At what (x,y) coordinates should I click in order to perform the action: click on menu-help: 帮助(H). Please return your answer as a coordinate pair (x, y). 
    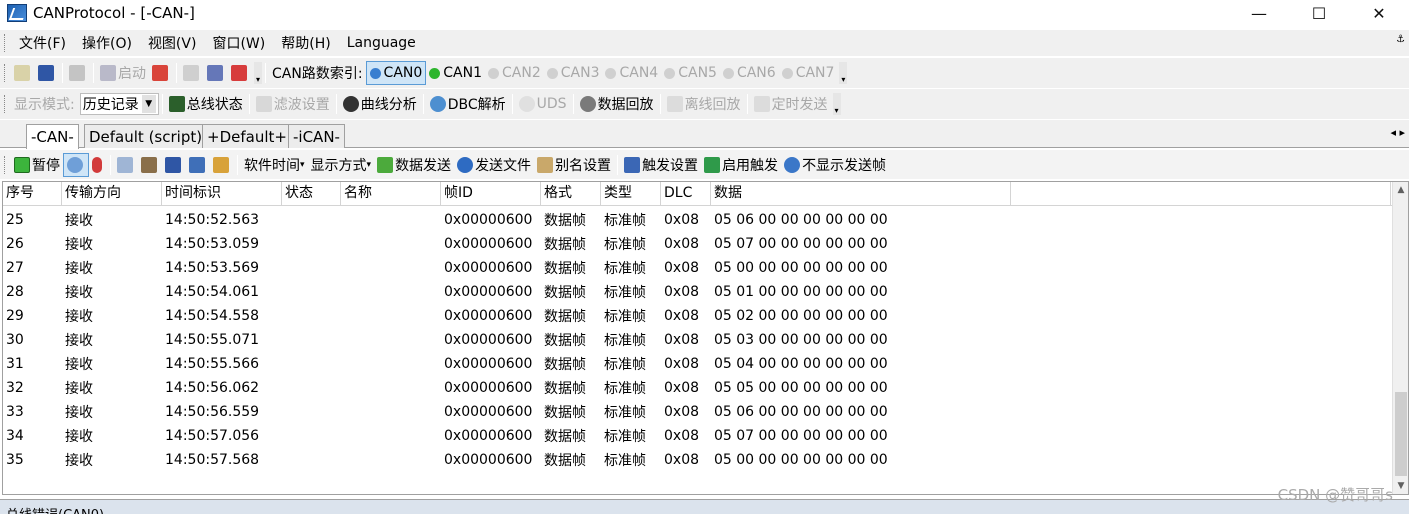
    Looking at the image, I should click on (305, 43).